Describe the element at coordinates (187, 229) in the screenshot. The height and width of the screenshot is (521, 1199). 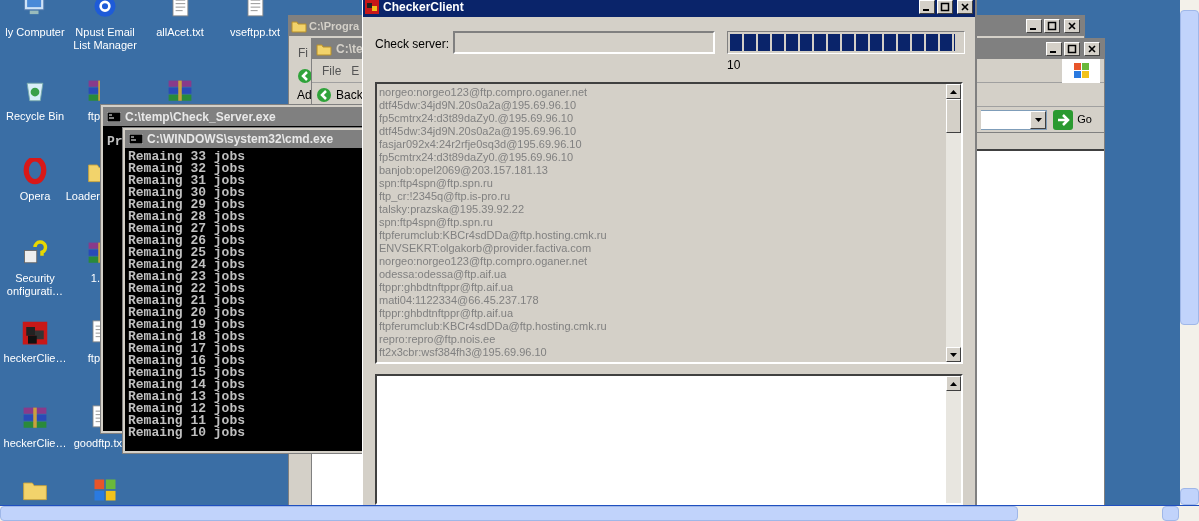
I see `console-line: Remaing 27 jobs` at that location.